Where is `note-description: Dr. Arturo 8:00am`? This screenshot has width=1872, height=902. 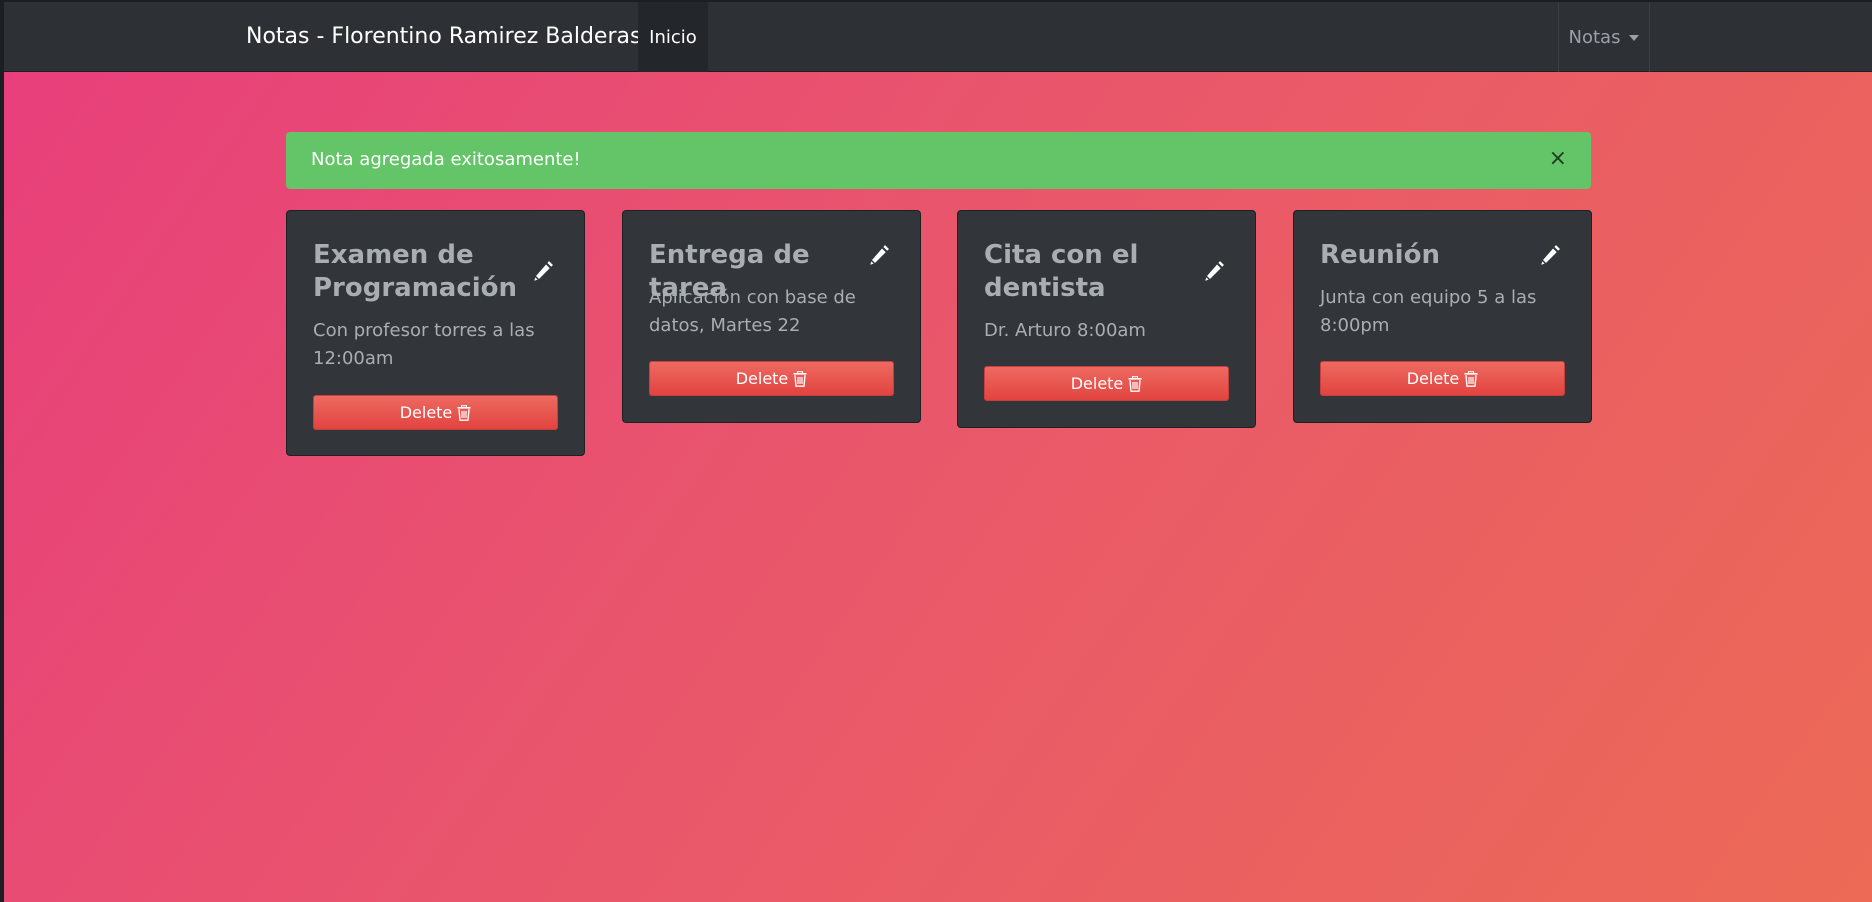
note-description: Dr. Arturo 8:00am is located at coordinates (1065, 330).